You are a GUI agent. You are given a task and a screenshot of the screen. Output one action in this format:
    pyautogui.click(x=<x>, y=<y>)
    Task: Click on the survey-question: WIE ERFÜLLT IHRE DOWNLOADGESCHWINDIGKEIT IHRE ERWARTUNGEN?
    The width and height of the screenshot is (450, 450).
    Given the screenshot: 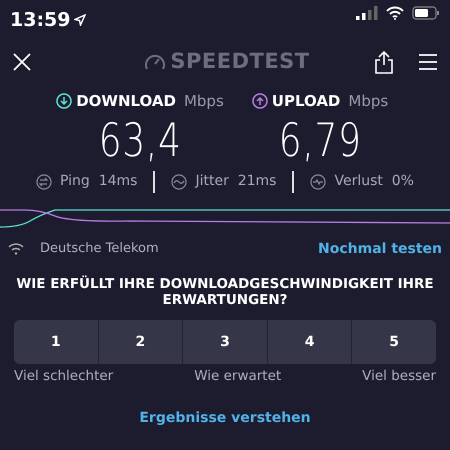 What is the action you would take?
    pyautogui.click(x=225, y=293)
    